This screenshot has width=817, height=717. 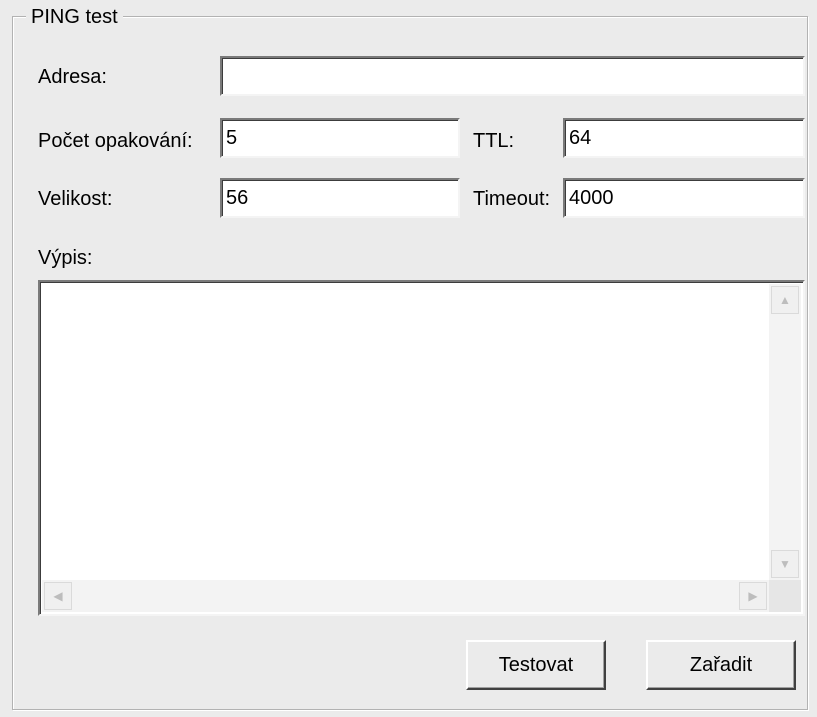 What do you see at coordinates (721, 665) in the screenshot?
I see `enqueue-button: Zařadit` at bounding box center [721, 665].